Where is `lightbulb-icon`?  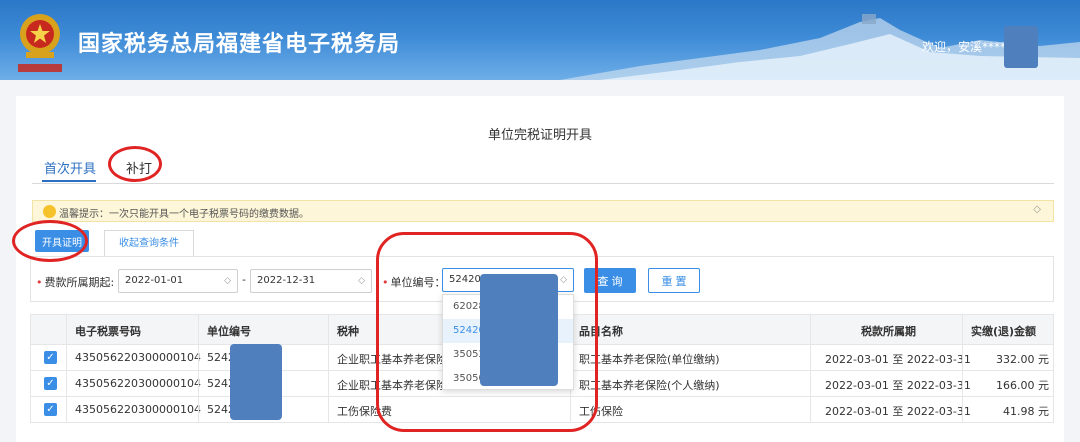
lightbulb-icon is located at coordinates (49, 211).